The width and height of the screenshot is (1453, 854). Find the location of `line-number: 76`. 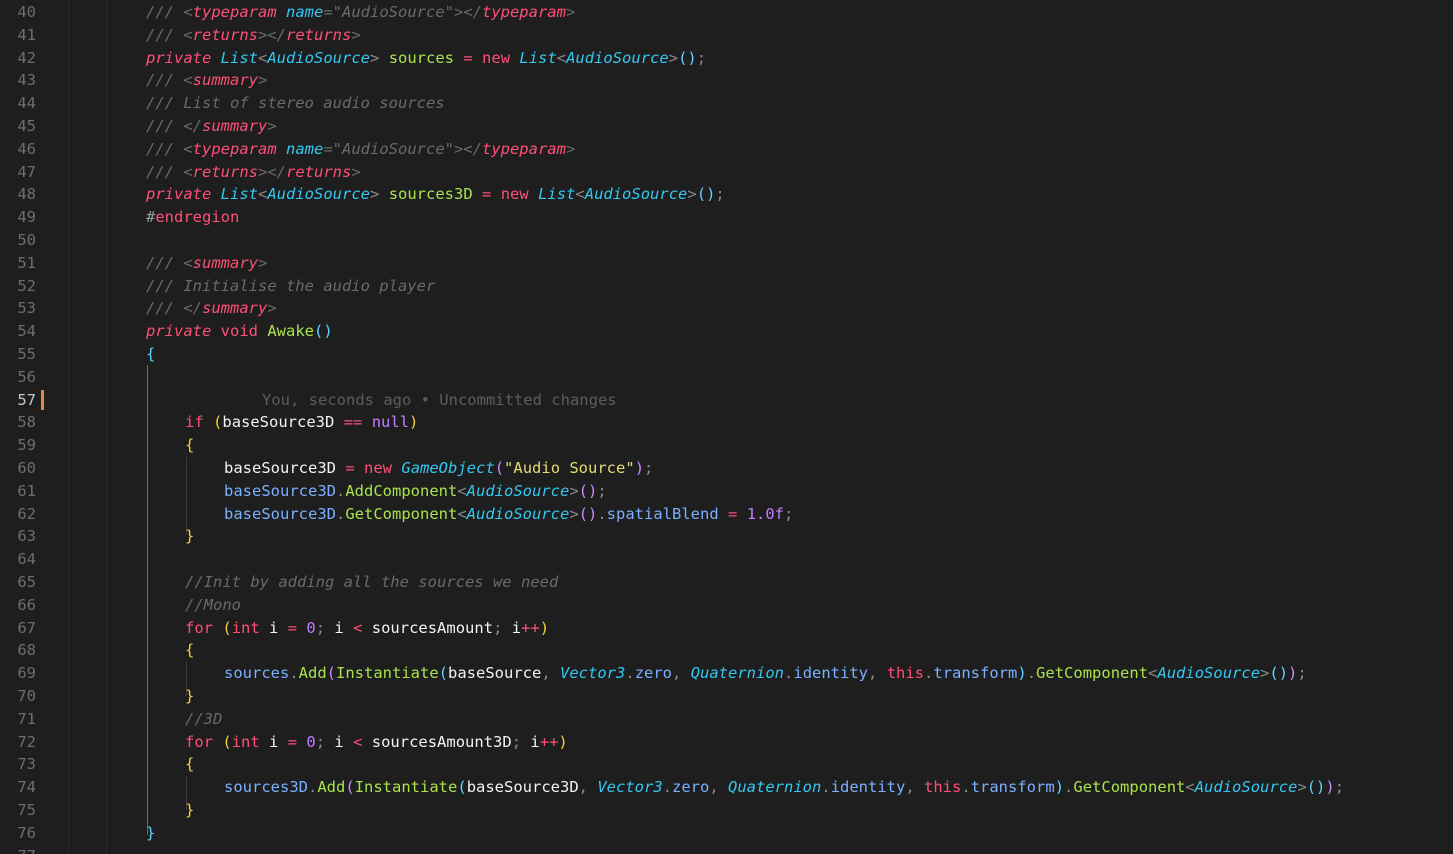

line-number: 76 is located at coordinates (26, 832).